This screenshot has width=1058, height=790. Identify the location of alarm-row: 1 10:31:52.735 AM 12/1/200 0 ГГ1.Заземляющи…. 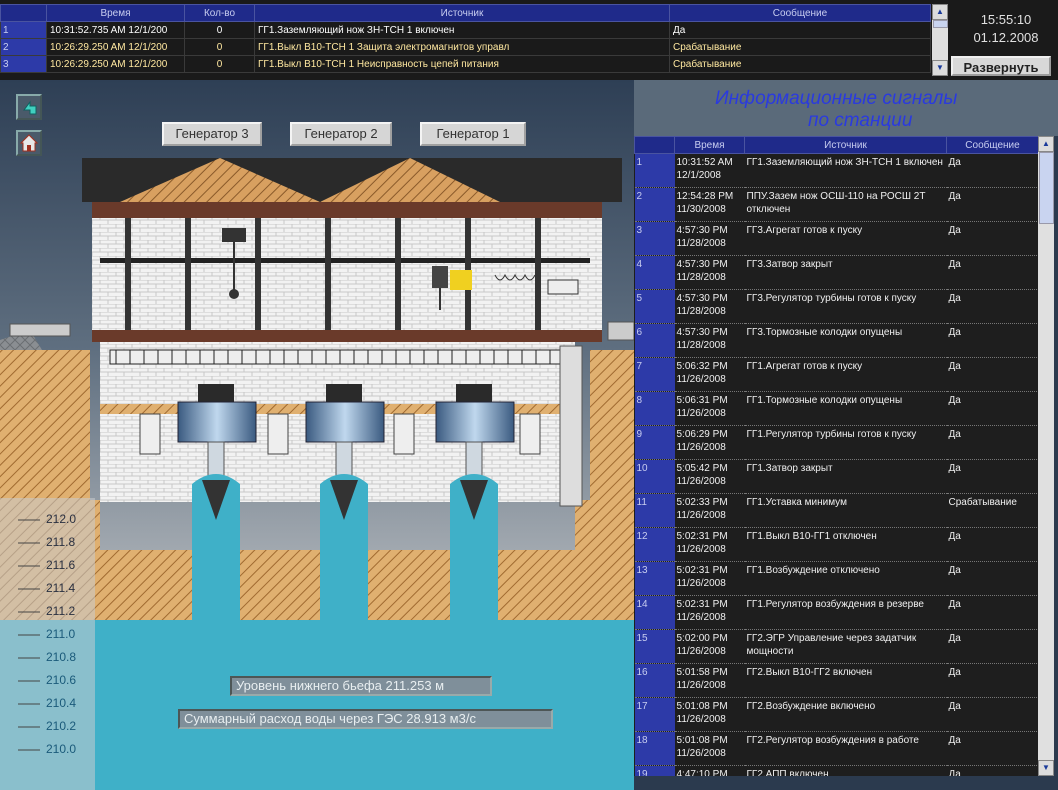
(465, 30).